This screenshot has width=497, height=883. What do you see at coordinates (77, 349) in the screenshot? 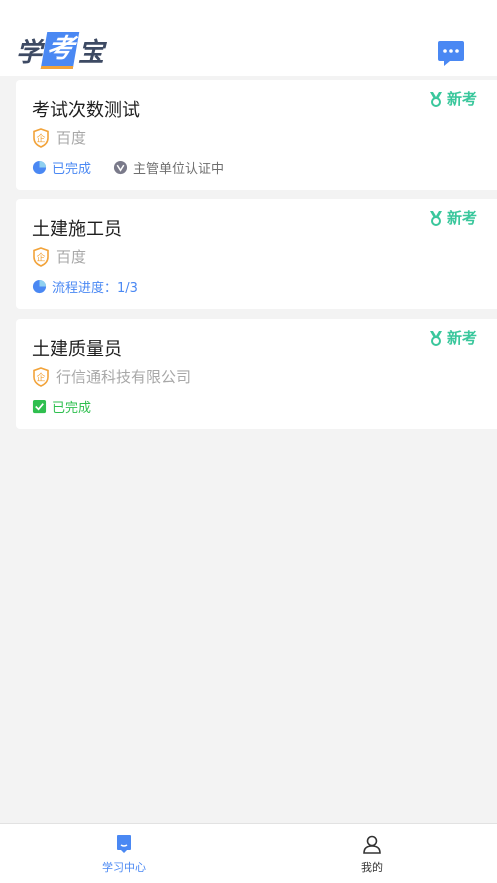
I see `exam-title: 土建质量员` at bounding box center [77, 349].